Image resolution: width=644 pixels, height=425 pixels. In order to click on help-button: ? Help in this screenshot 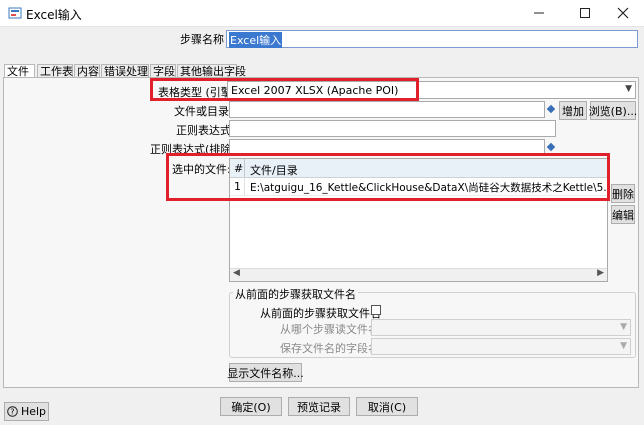, I will do `click(26, 411)`.